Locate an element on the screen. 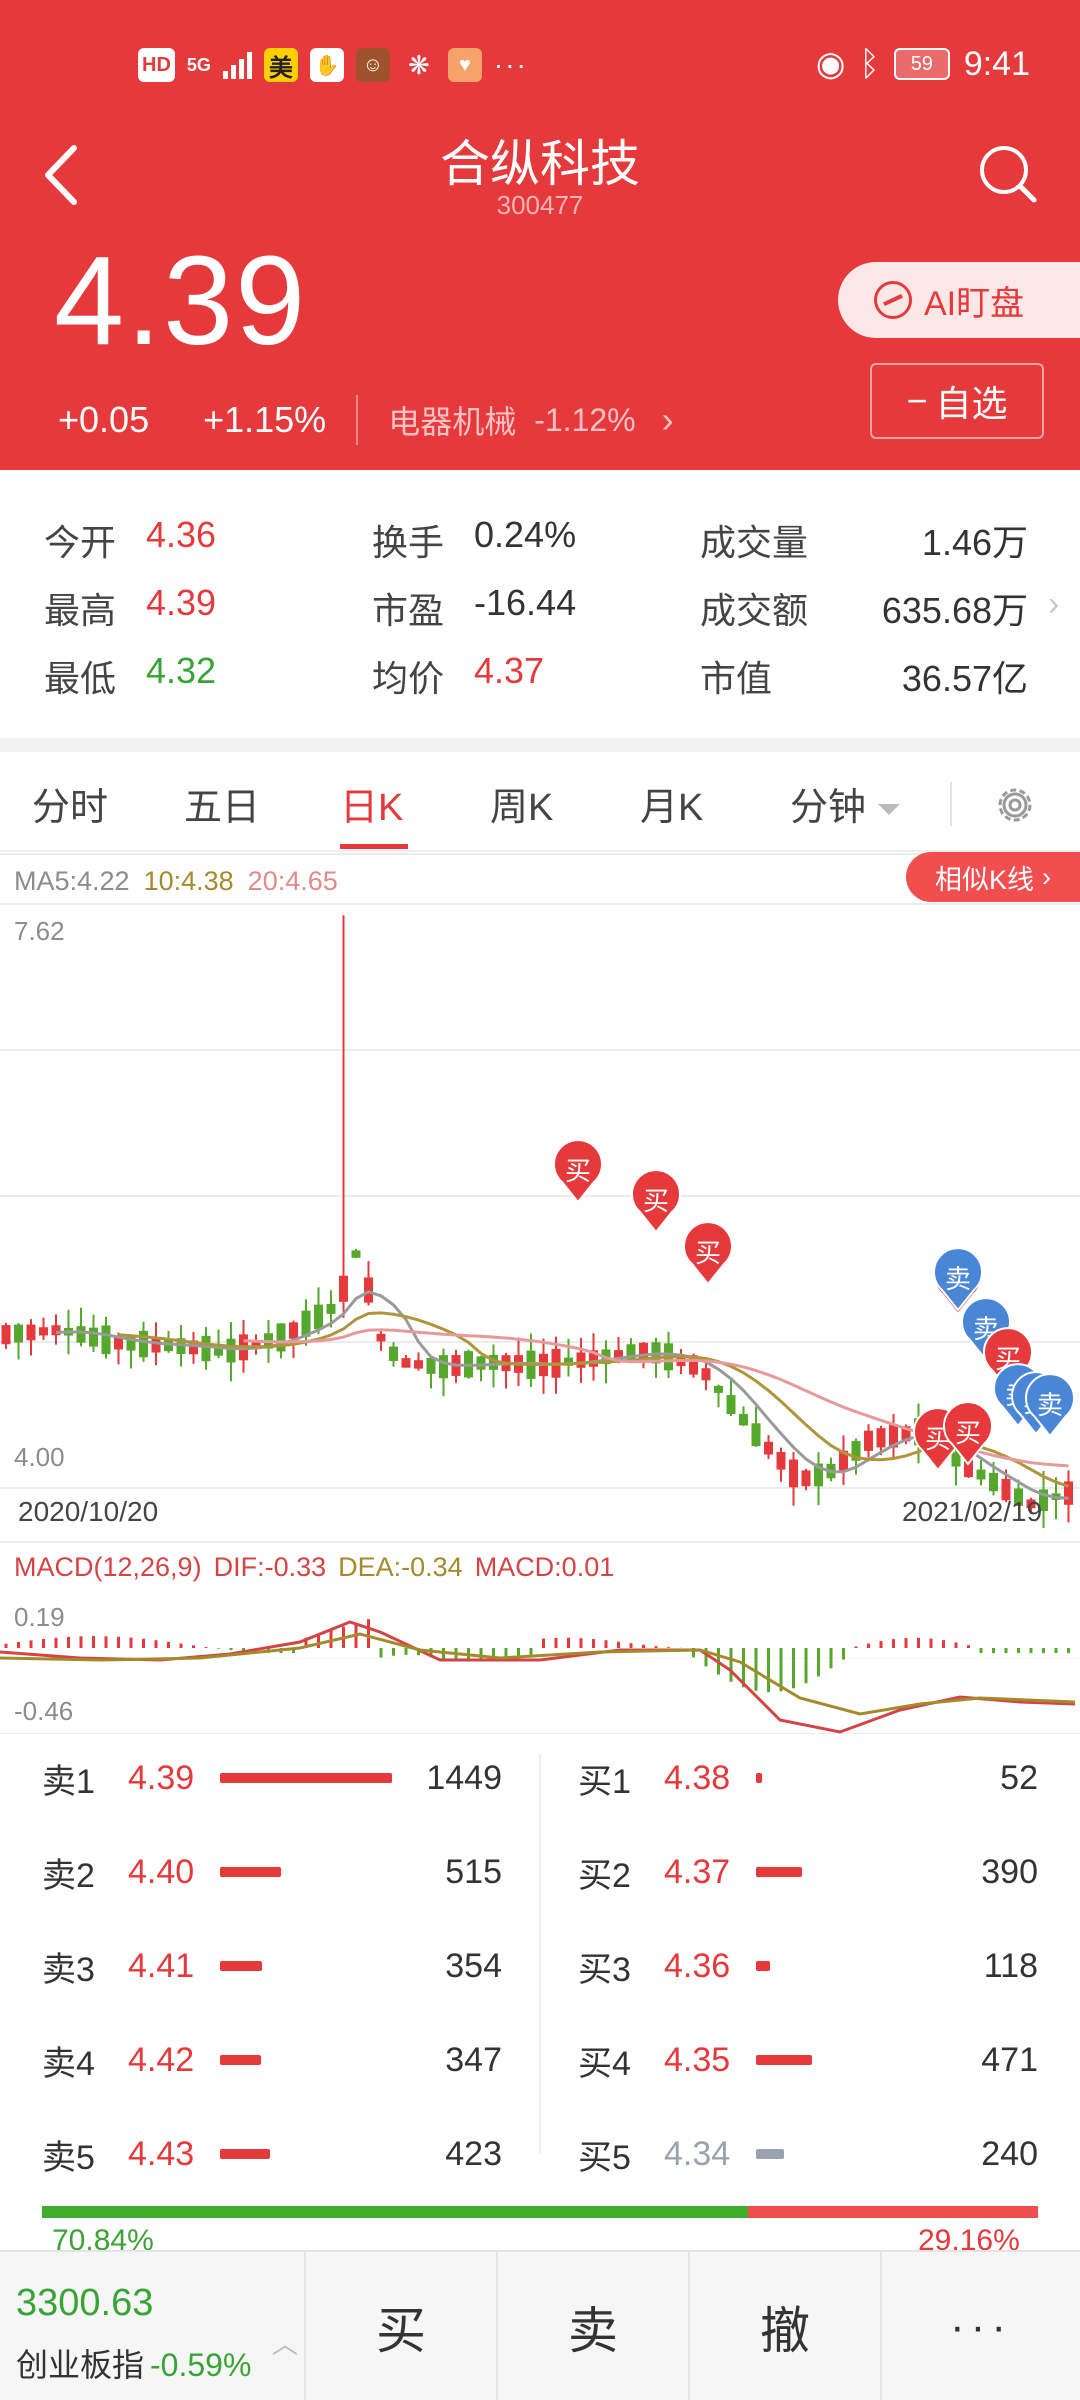 Image resolution: width=1080 pixels, height=2400 pixels. dropdown-caret-icon is located at coordinates (889, 810).